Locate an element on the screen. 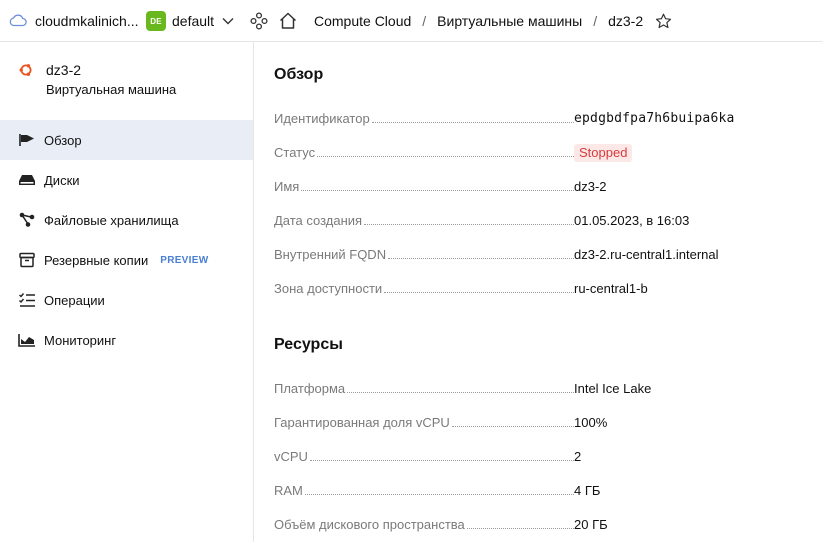 This screenshot has height=542, width=822. property-label: Платформа is located at coordinates (310, 388).